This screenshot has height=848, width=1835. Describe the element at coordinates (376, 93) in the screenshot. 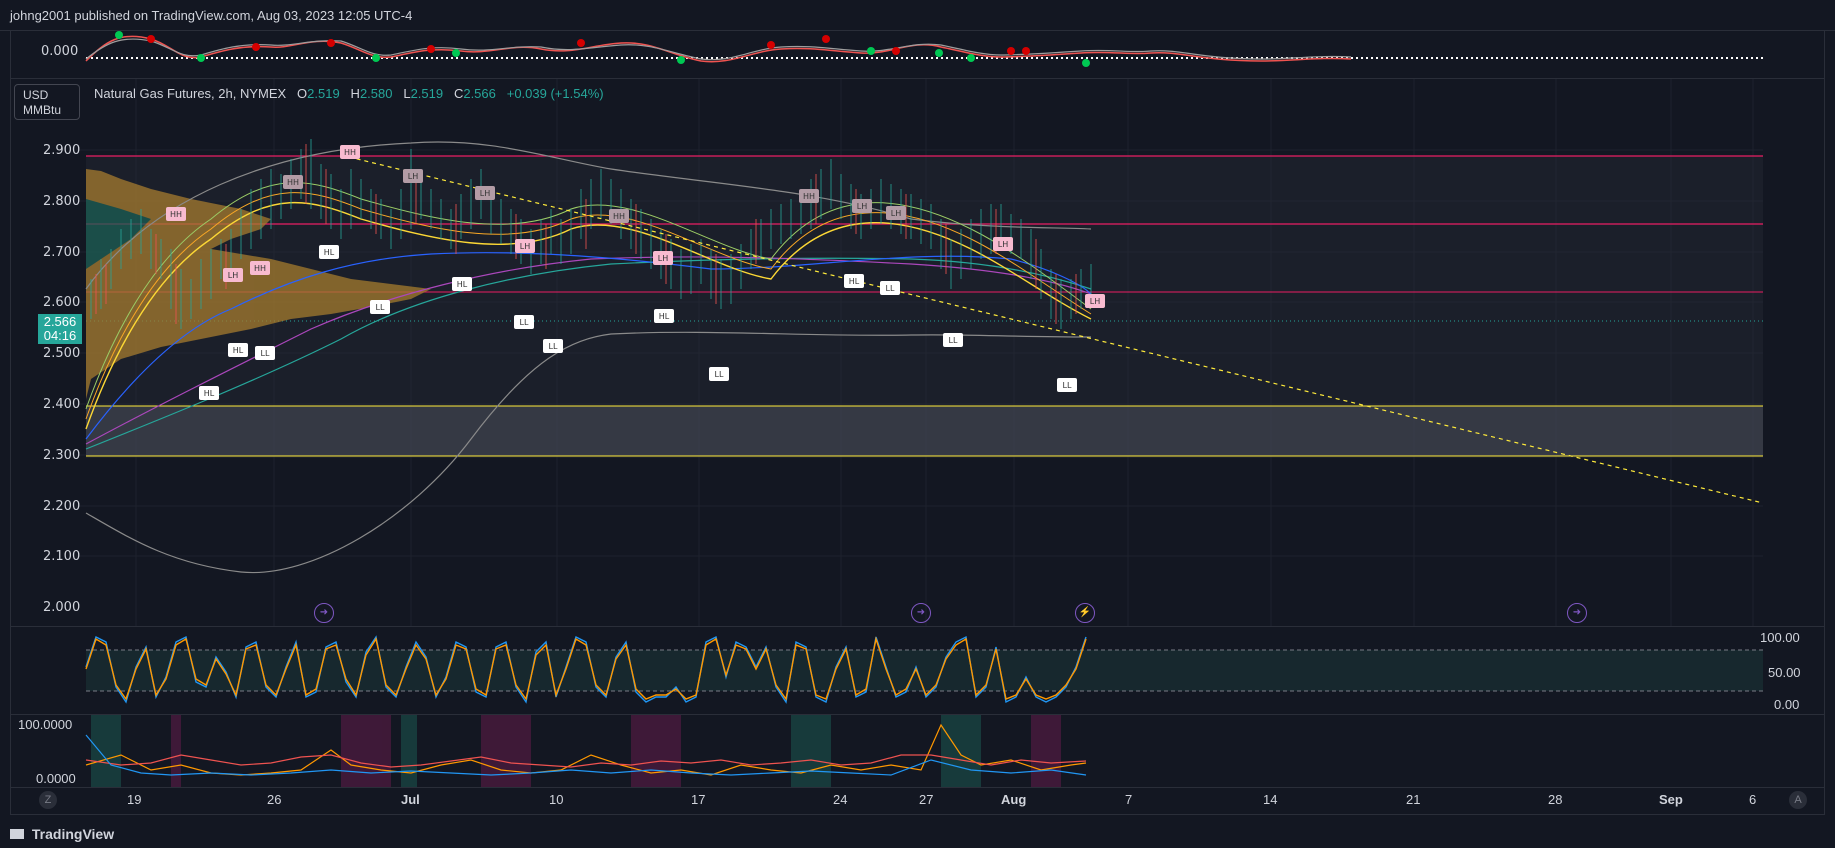

I see `high-value: 2.580` at that location.